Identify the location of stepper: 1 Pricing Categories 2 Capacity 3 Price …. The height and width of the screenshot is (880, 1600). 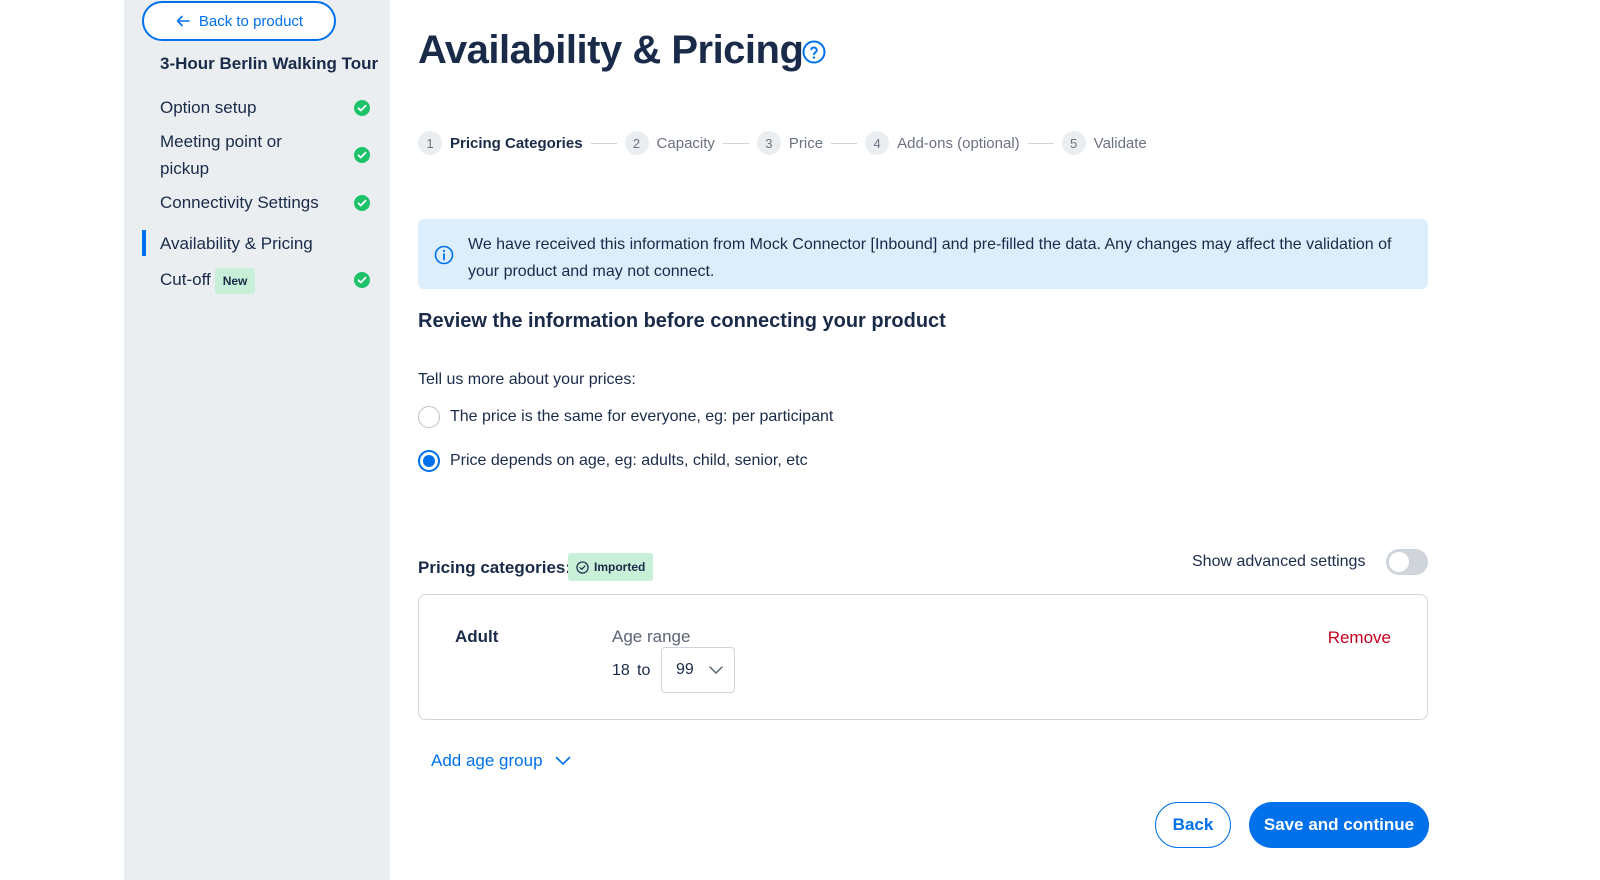
(782, 143).